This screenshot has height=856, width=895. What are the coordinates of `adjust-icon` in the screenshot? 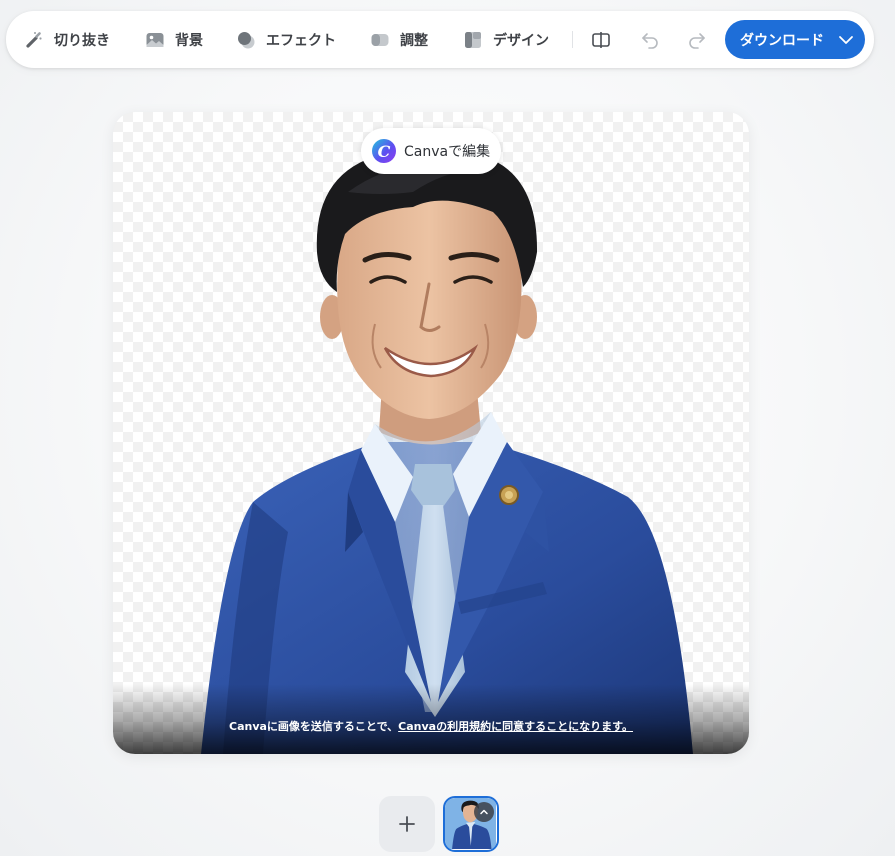 It's located at (380, 40).